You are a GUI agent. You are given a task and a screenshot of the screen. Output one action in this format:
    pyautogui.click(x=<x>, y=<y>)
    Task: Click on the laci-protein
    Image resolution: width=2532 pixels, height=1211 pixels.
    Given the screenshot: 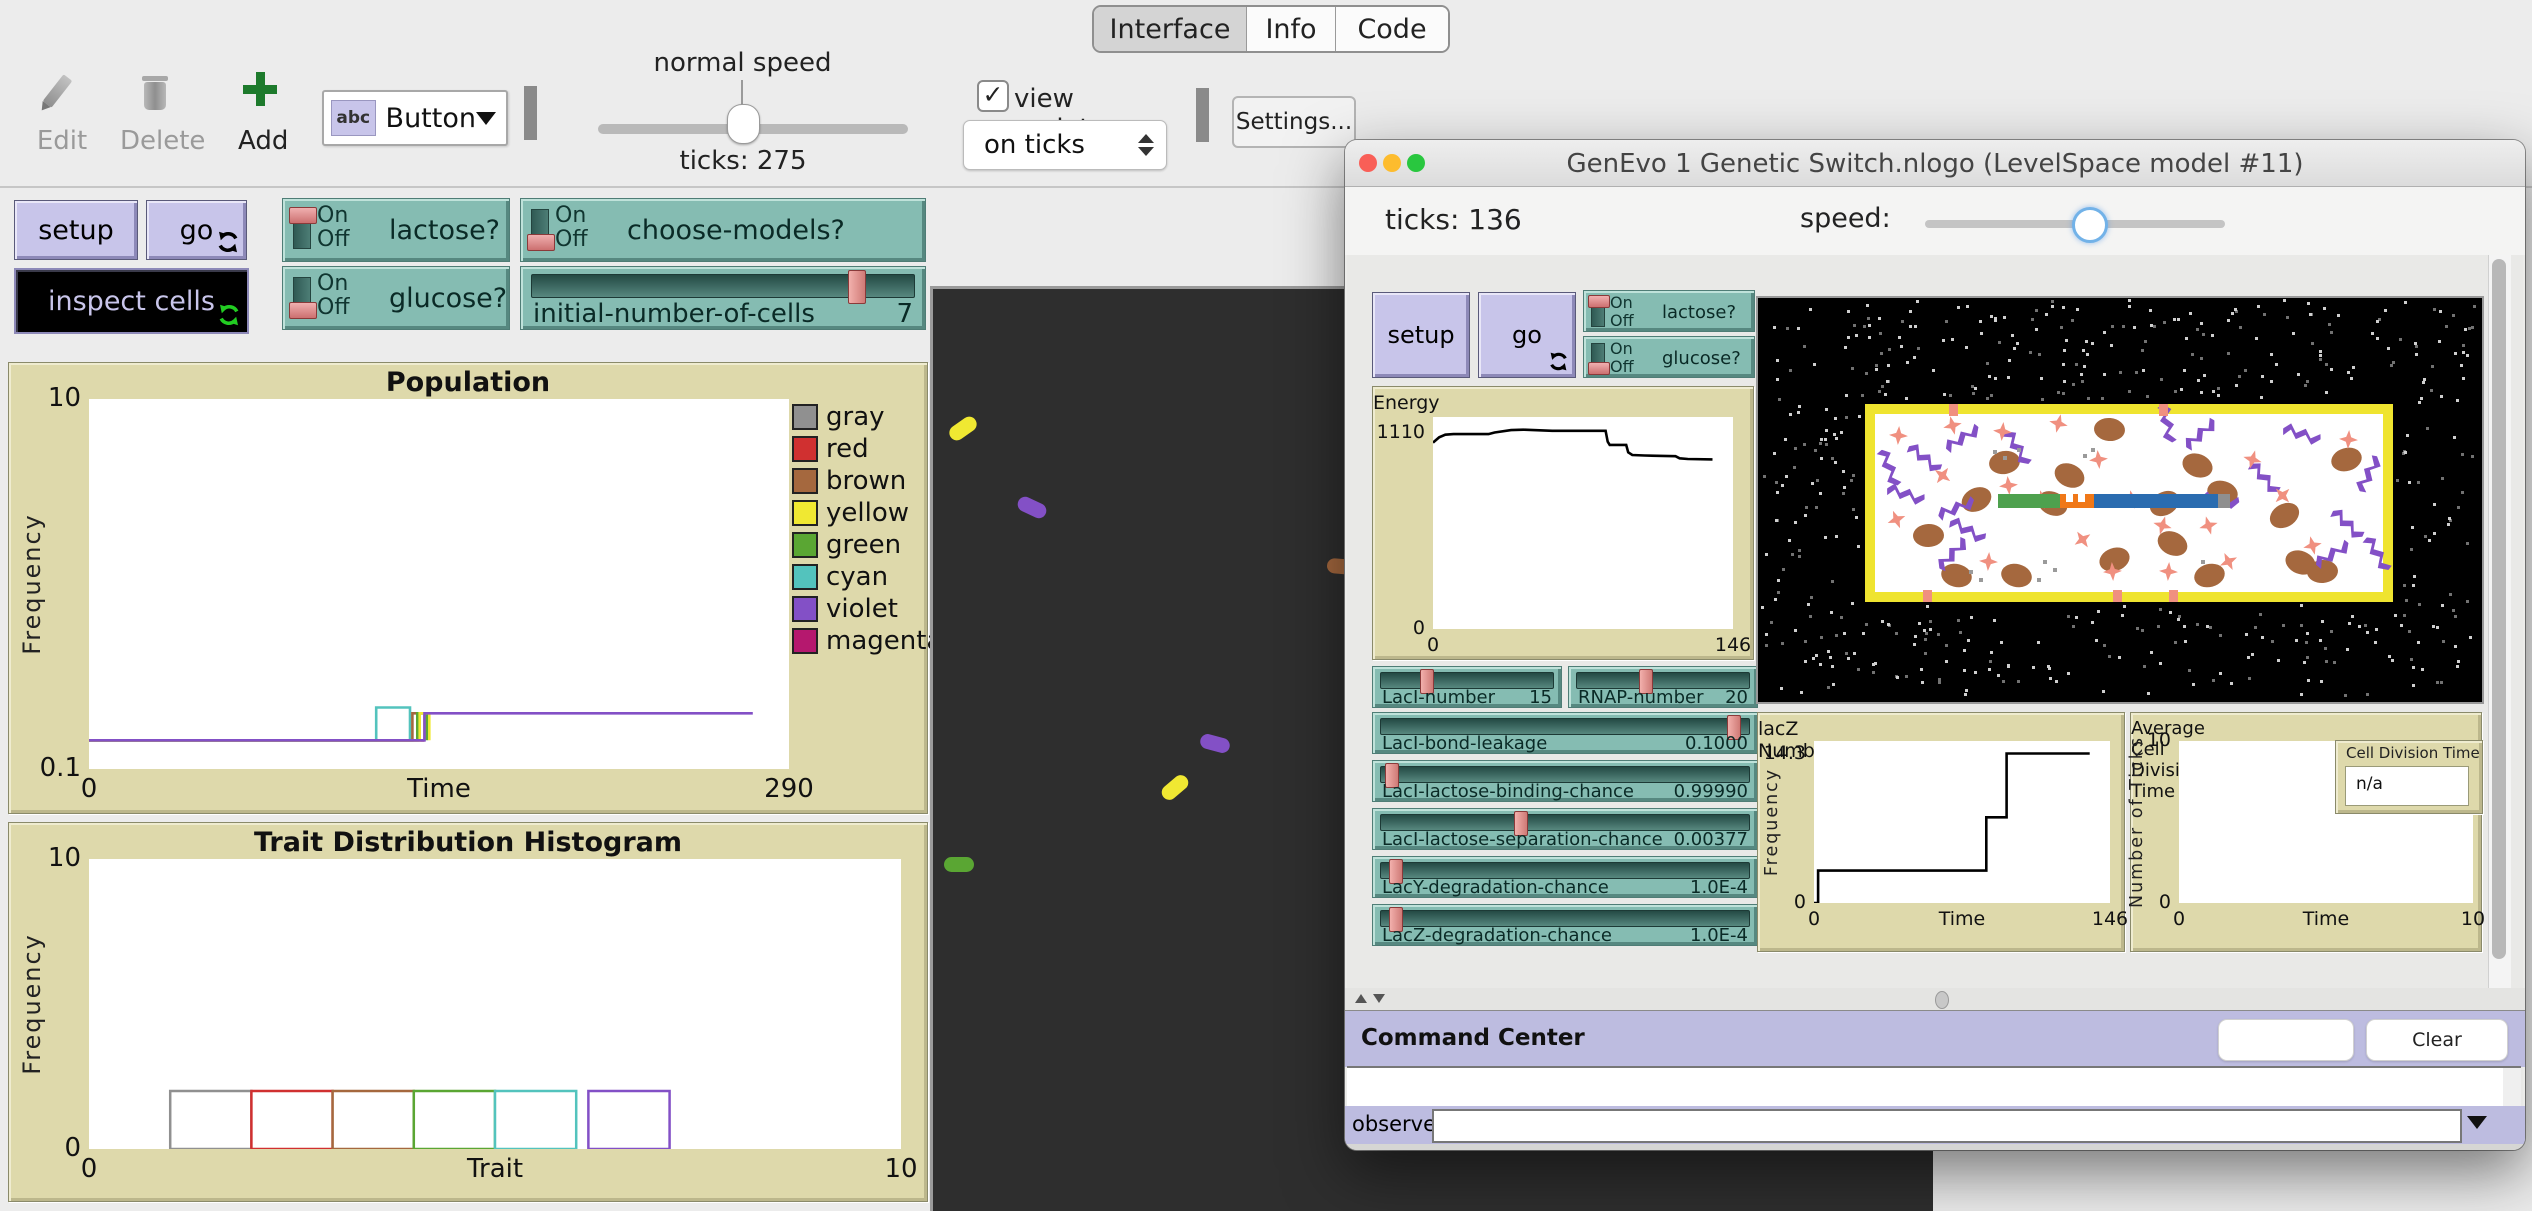 What is the action you would take?
    pyautogui.click(x=2347, y=523)
    